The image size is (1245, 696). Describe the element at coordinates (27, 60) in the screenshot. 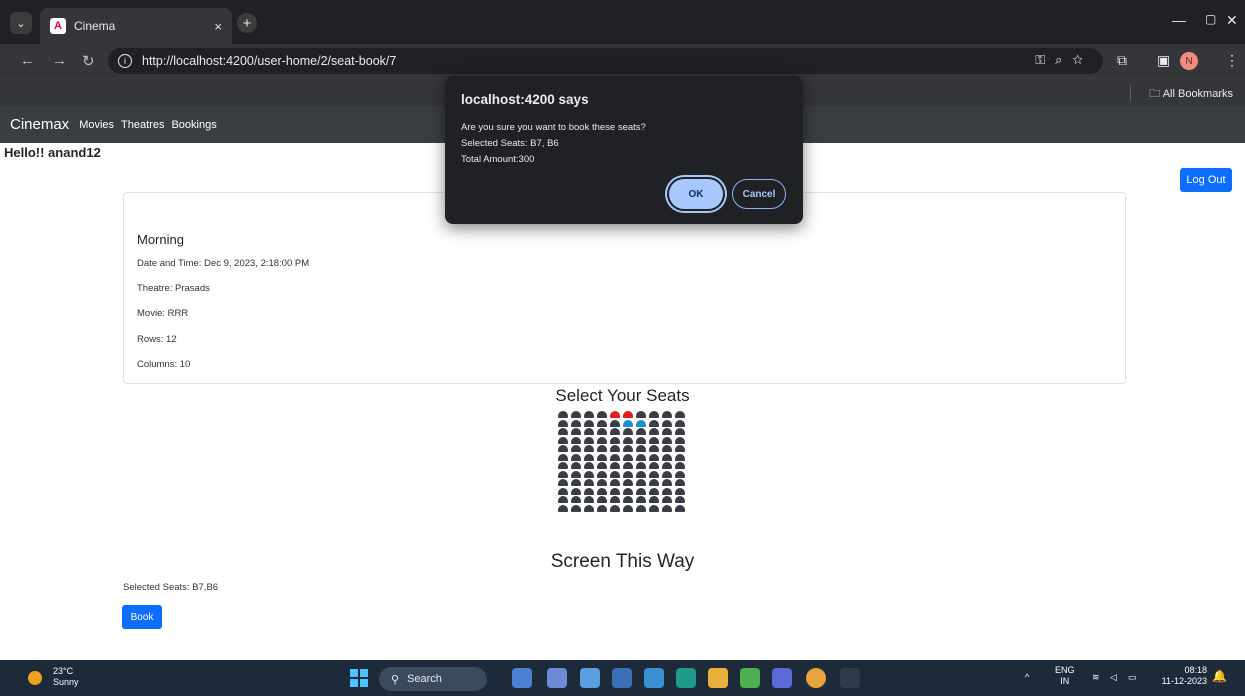

I see `back-icon: ←` at that location.